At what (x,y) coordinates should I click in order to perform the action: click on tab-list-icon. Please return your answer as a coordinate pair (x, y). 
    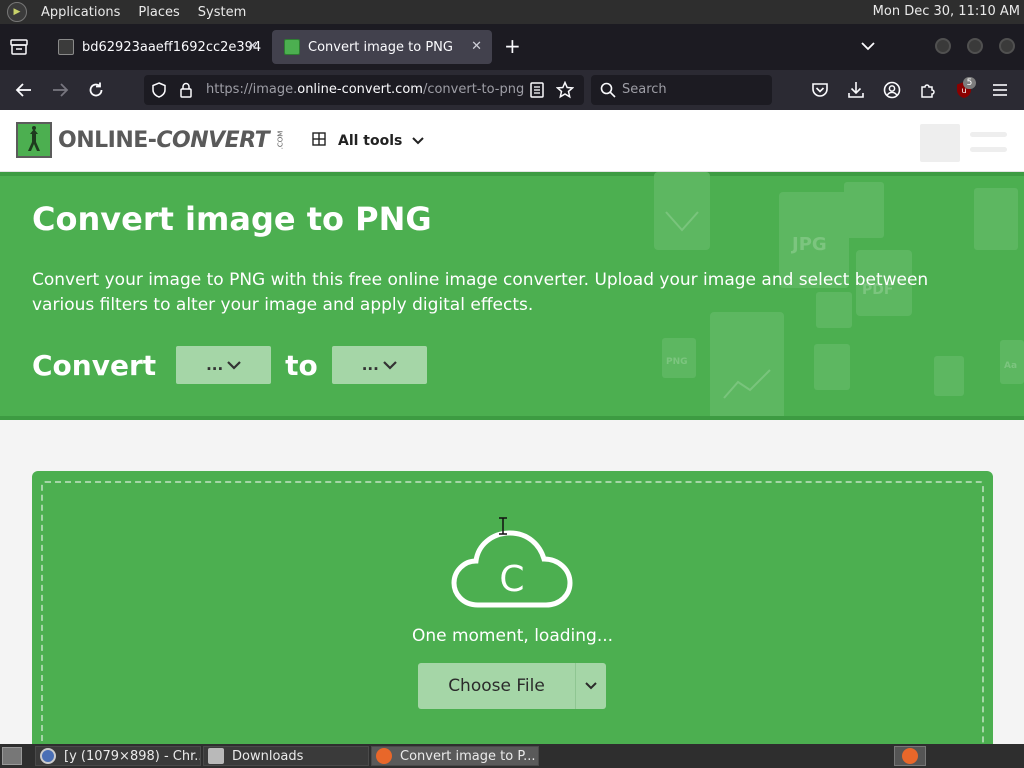
    Looking at the image, I should click on (19, 47).